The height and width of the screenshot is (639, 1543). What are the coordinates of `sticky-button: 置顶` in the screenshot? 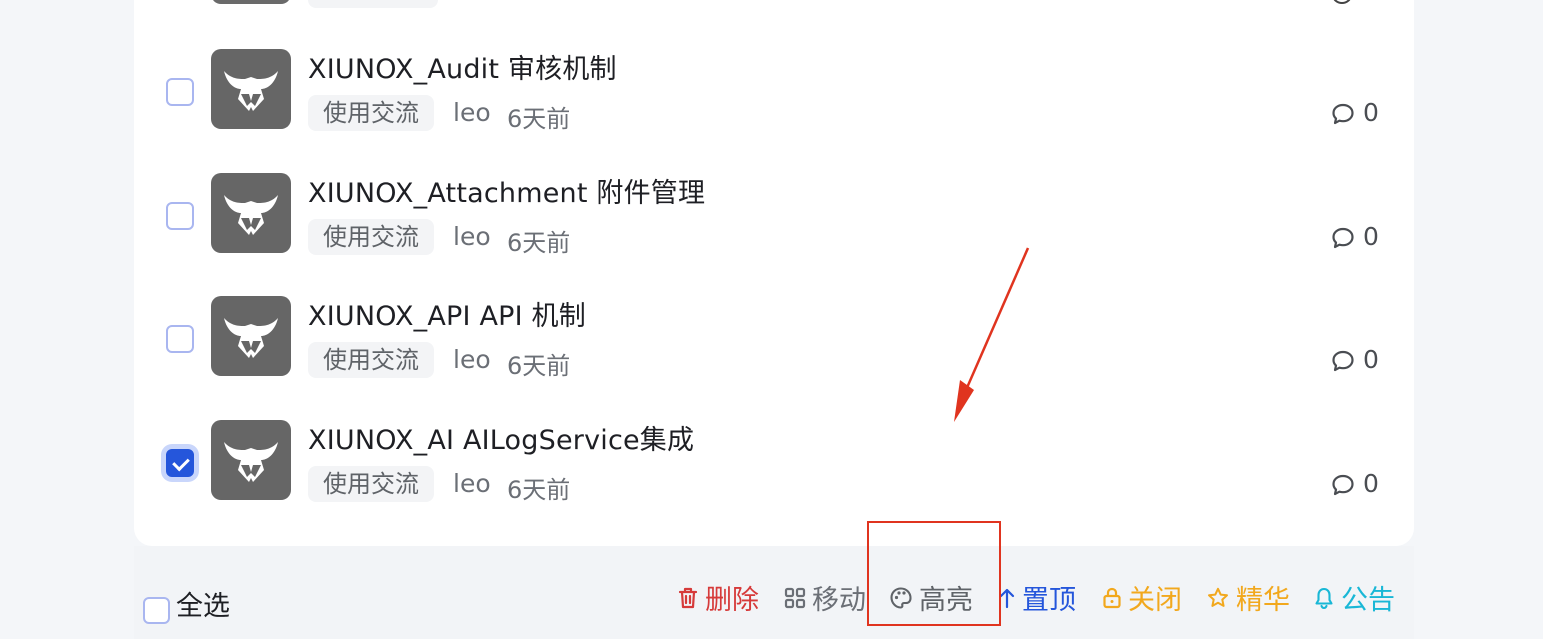 It's located at (1037, 597).